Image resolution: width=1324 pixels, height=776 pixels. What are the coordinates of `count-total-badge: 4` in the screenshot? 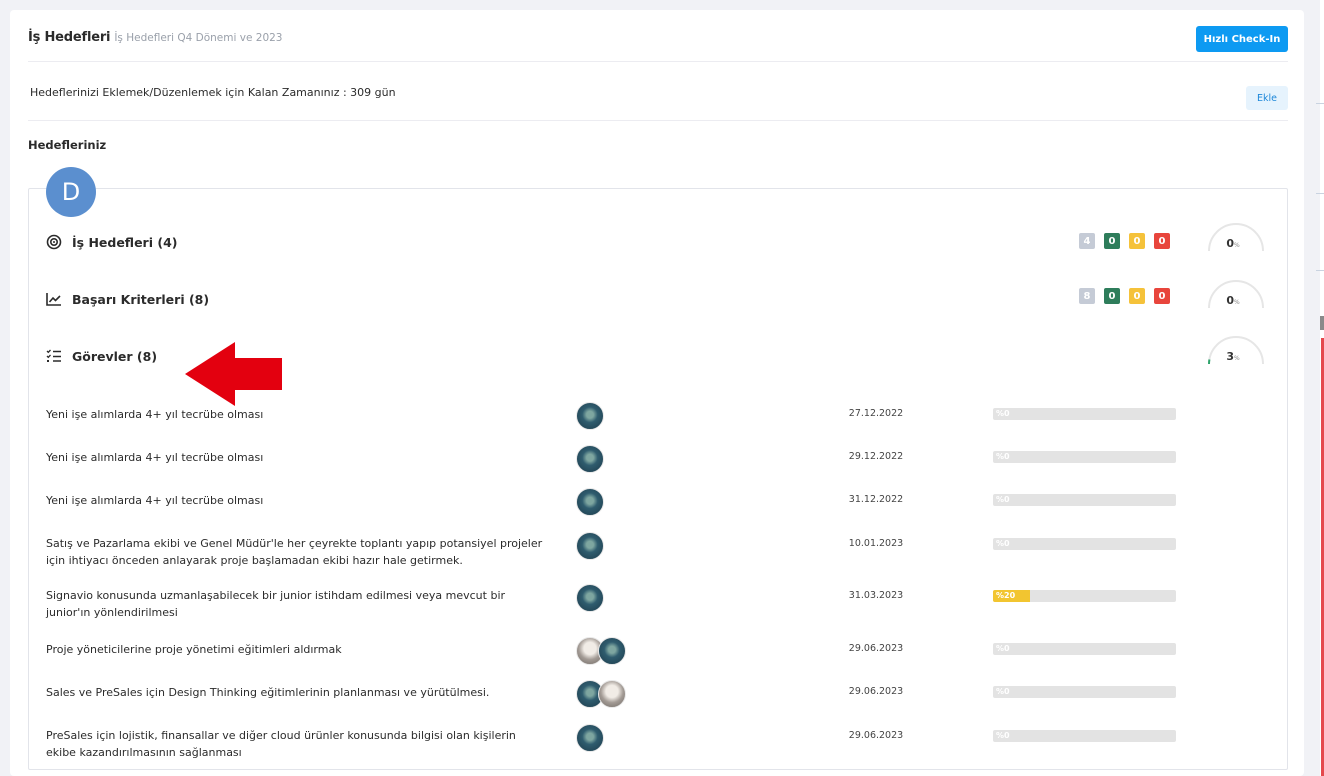 It's located at (1087, 241).